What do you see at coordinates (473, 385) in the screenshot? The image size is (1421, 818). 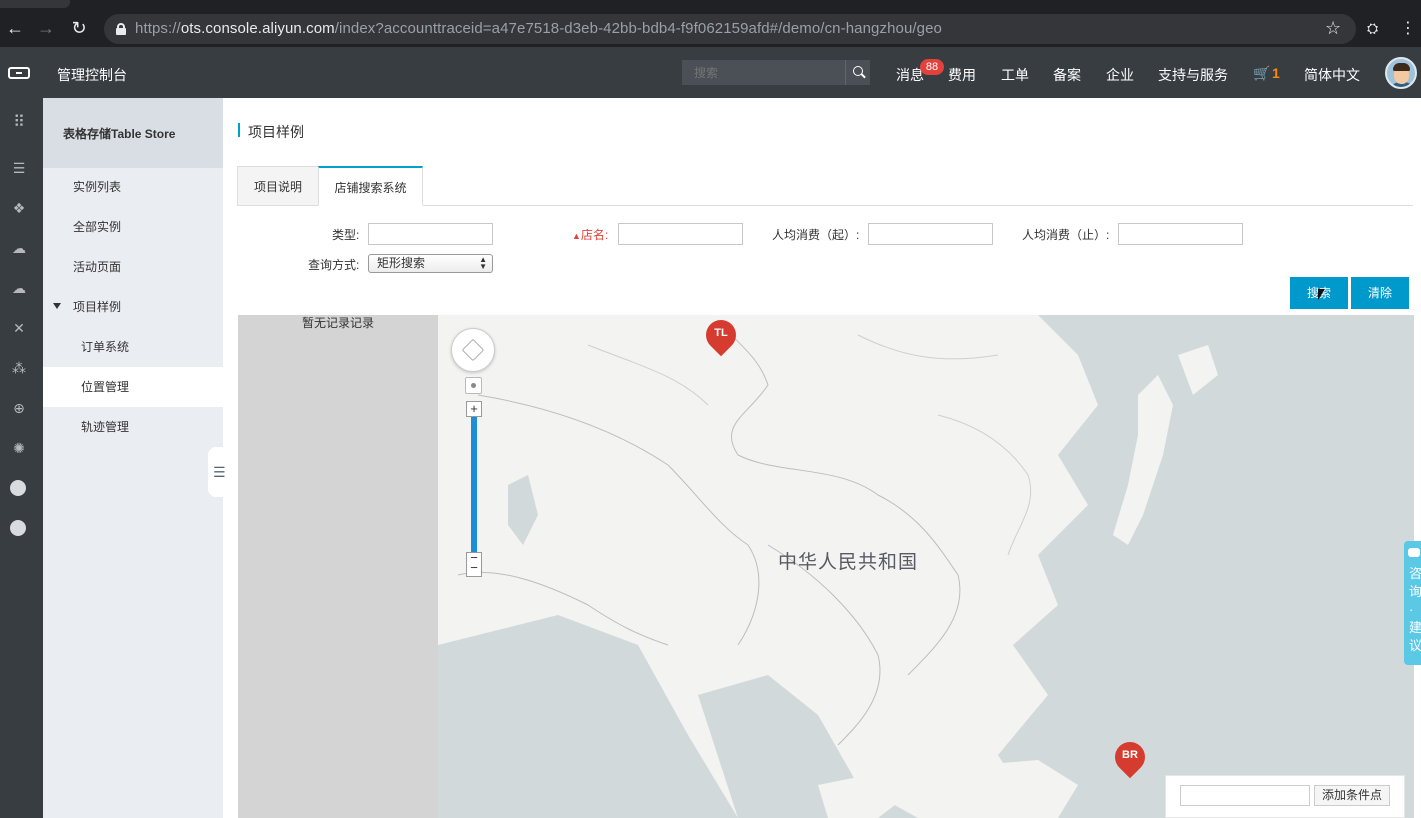 I see `map-zoom-reset` at bounding box center [473, 385].